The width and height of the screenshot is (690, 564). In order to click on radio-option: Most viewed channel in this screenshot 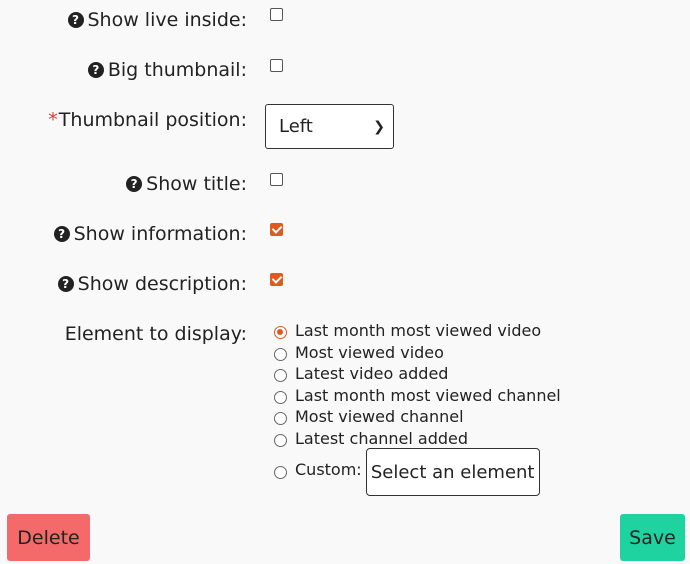, I will do `click(417, 417)`.